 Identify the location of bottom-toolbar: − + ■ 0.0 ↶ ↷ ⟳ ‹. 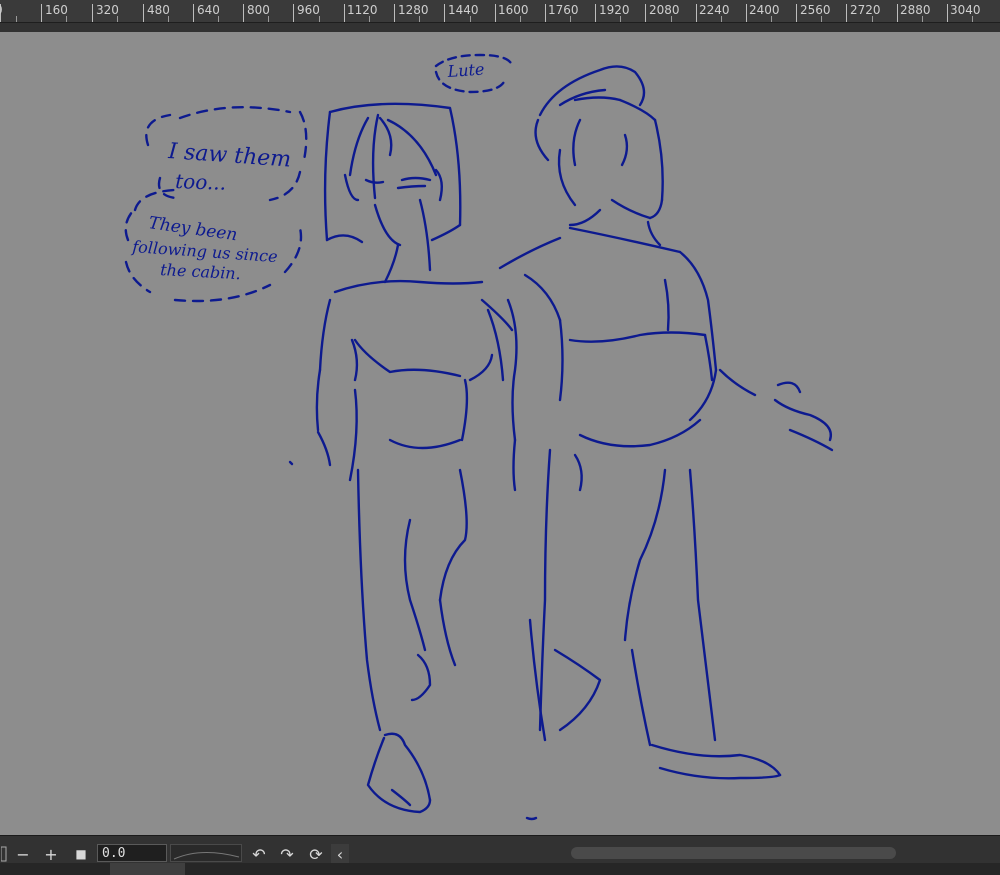
(500, 855).